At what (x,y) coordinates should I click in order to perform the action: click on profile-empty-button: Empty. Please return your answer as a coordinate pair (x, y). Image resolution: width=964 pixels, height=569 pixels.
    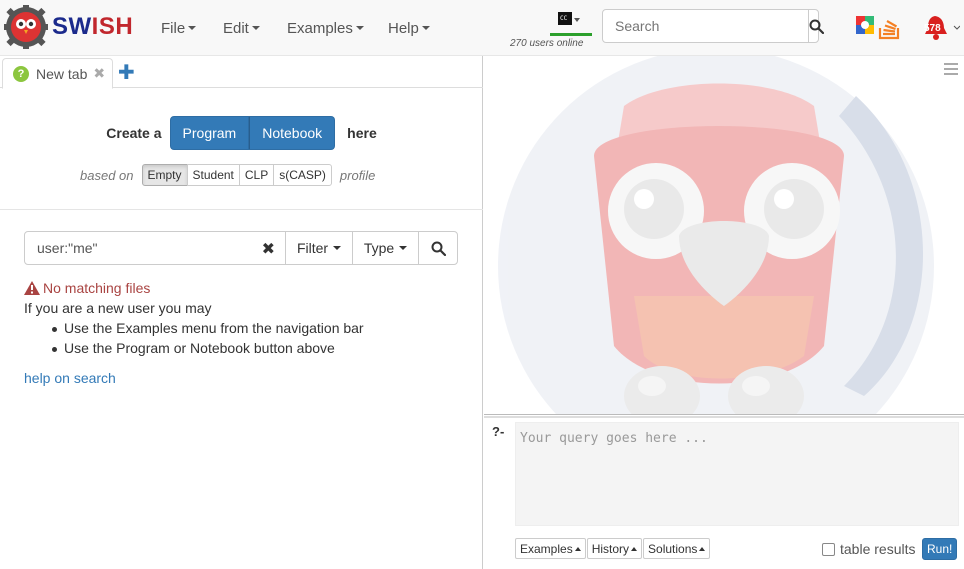
    Looking at the image, I should click on (164, 175).